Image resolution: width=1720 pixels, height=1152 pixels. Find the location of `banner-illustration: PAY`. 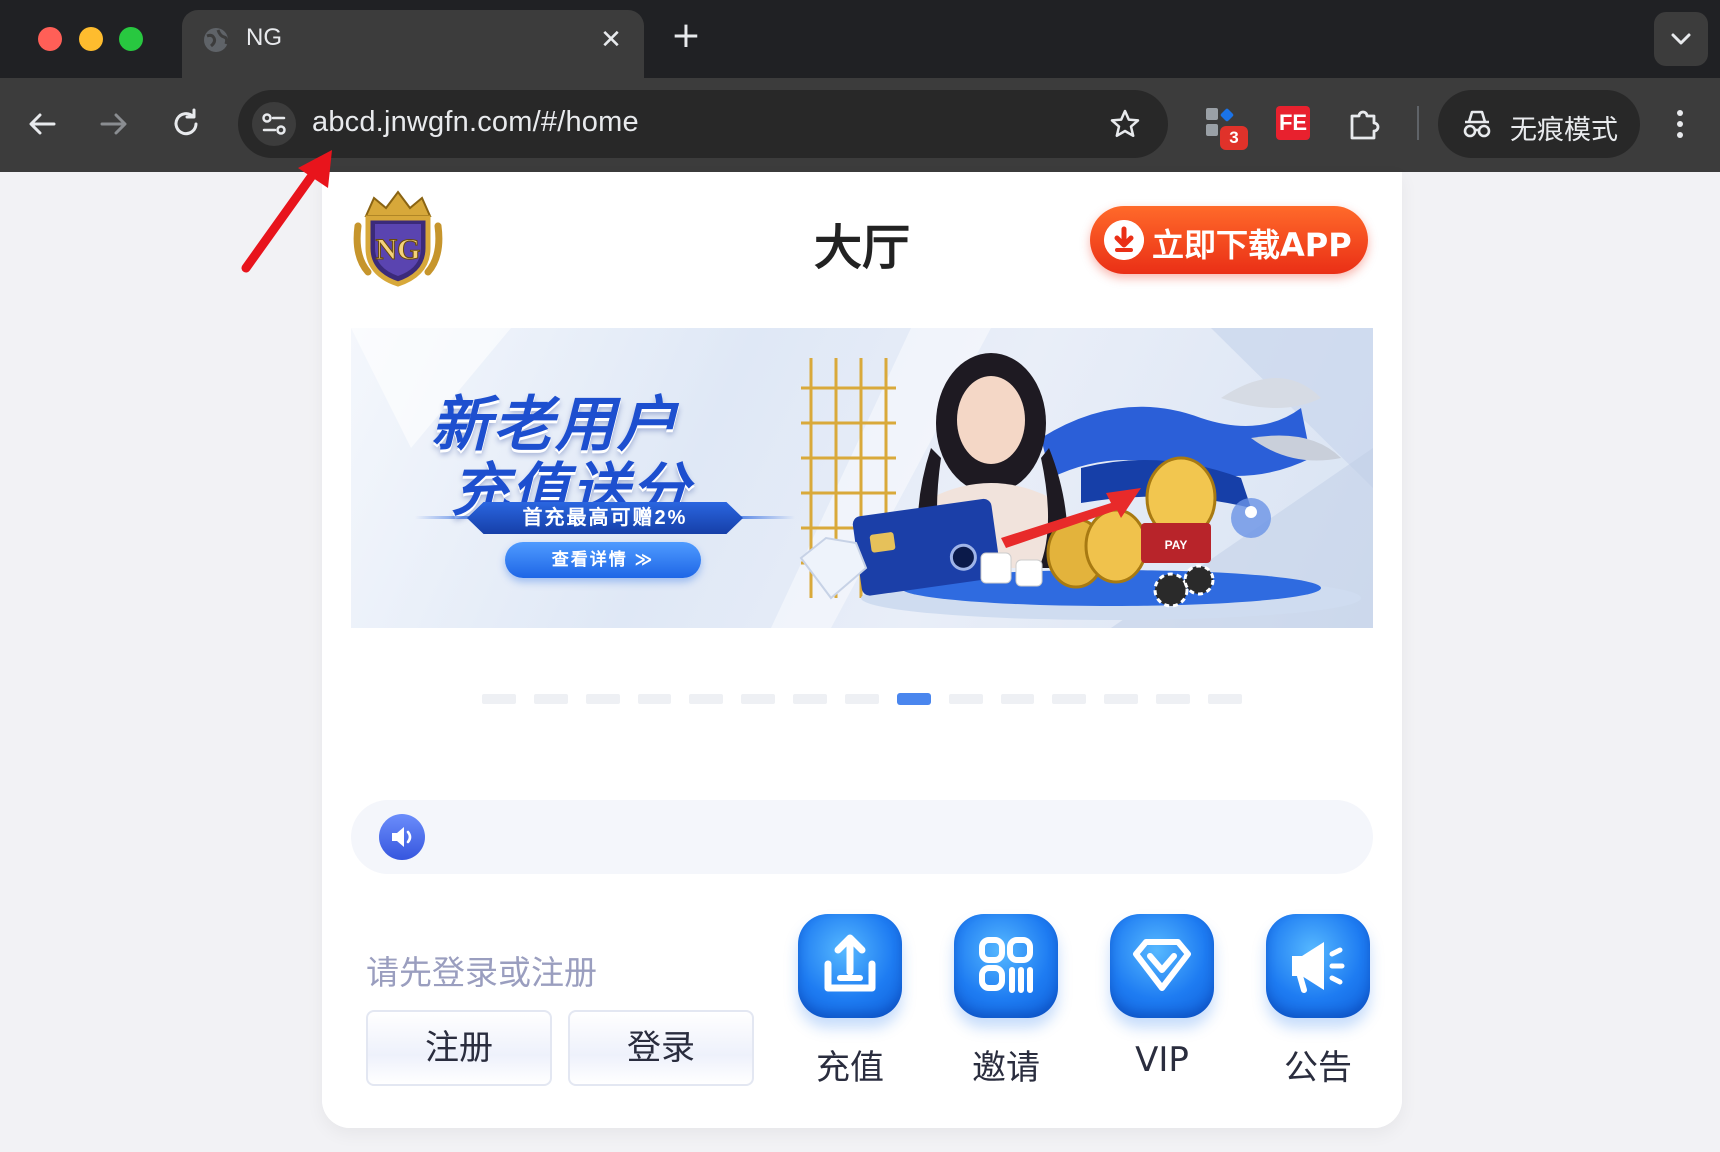

banner-illustration: PAY is located at coordinates (1080, 486).